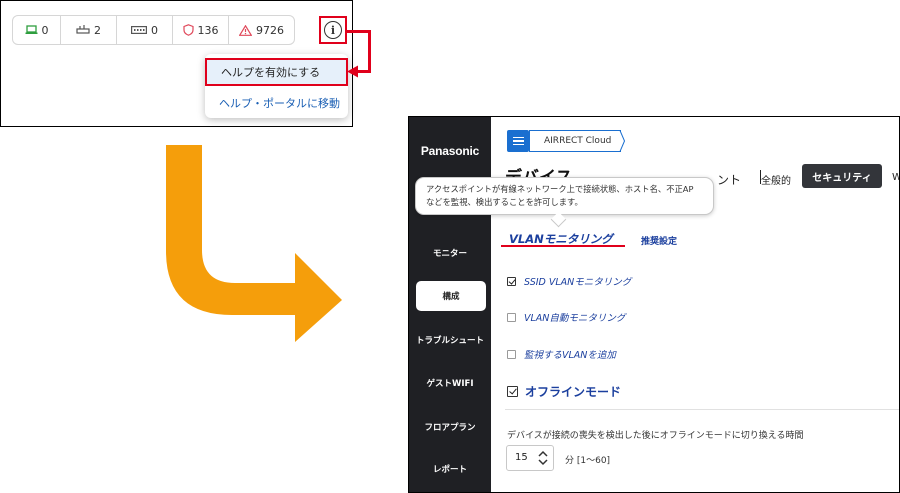 The width and height of the screenshot is (900, 493). Describe the element at coordinates (504, 202) in the screenshot. I see `tooltip-line-2: などを監視、検出することを許可します。` at that location.